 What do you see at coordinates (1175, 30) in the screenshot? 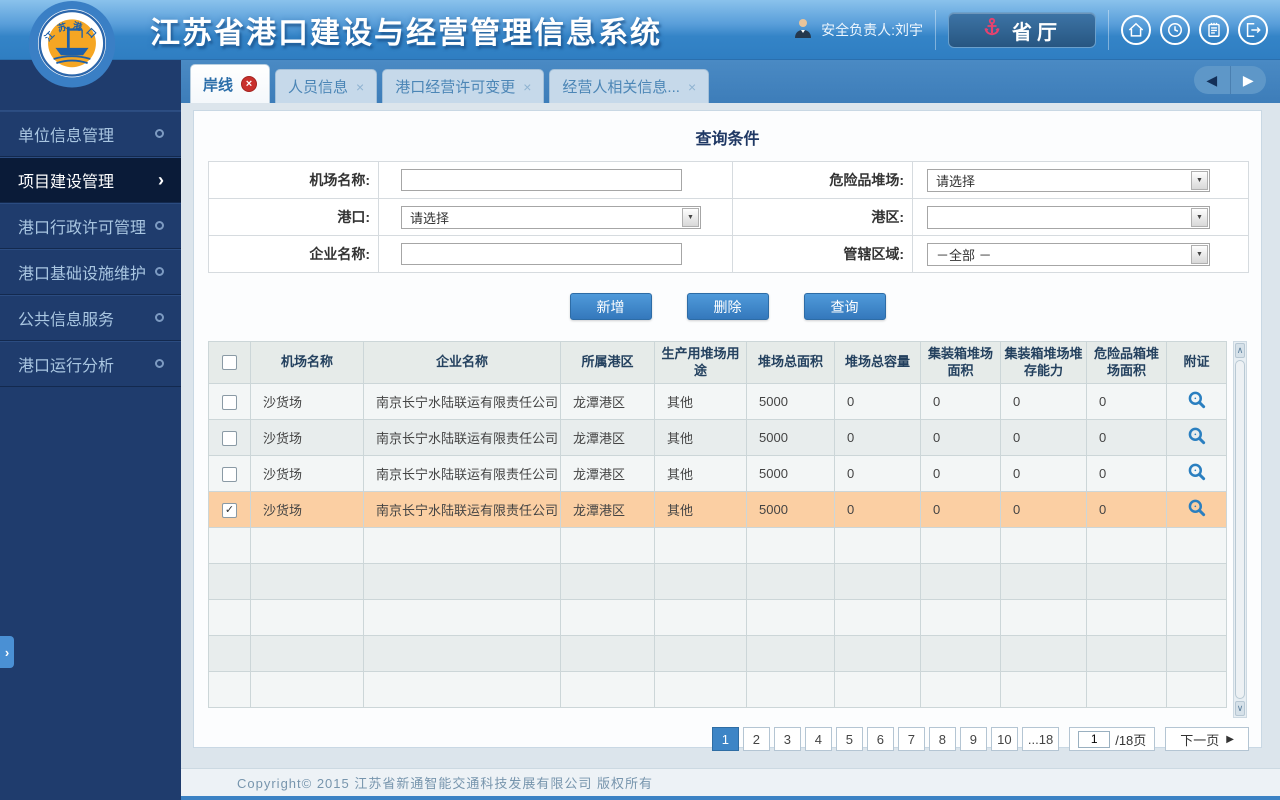
I see `clock-icon` at bounding box center [1175, 30].